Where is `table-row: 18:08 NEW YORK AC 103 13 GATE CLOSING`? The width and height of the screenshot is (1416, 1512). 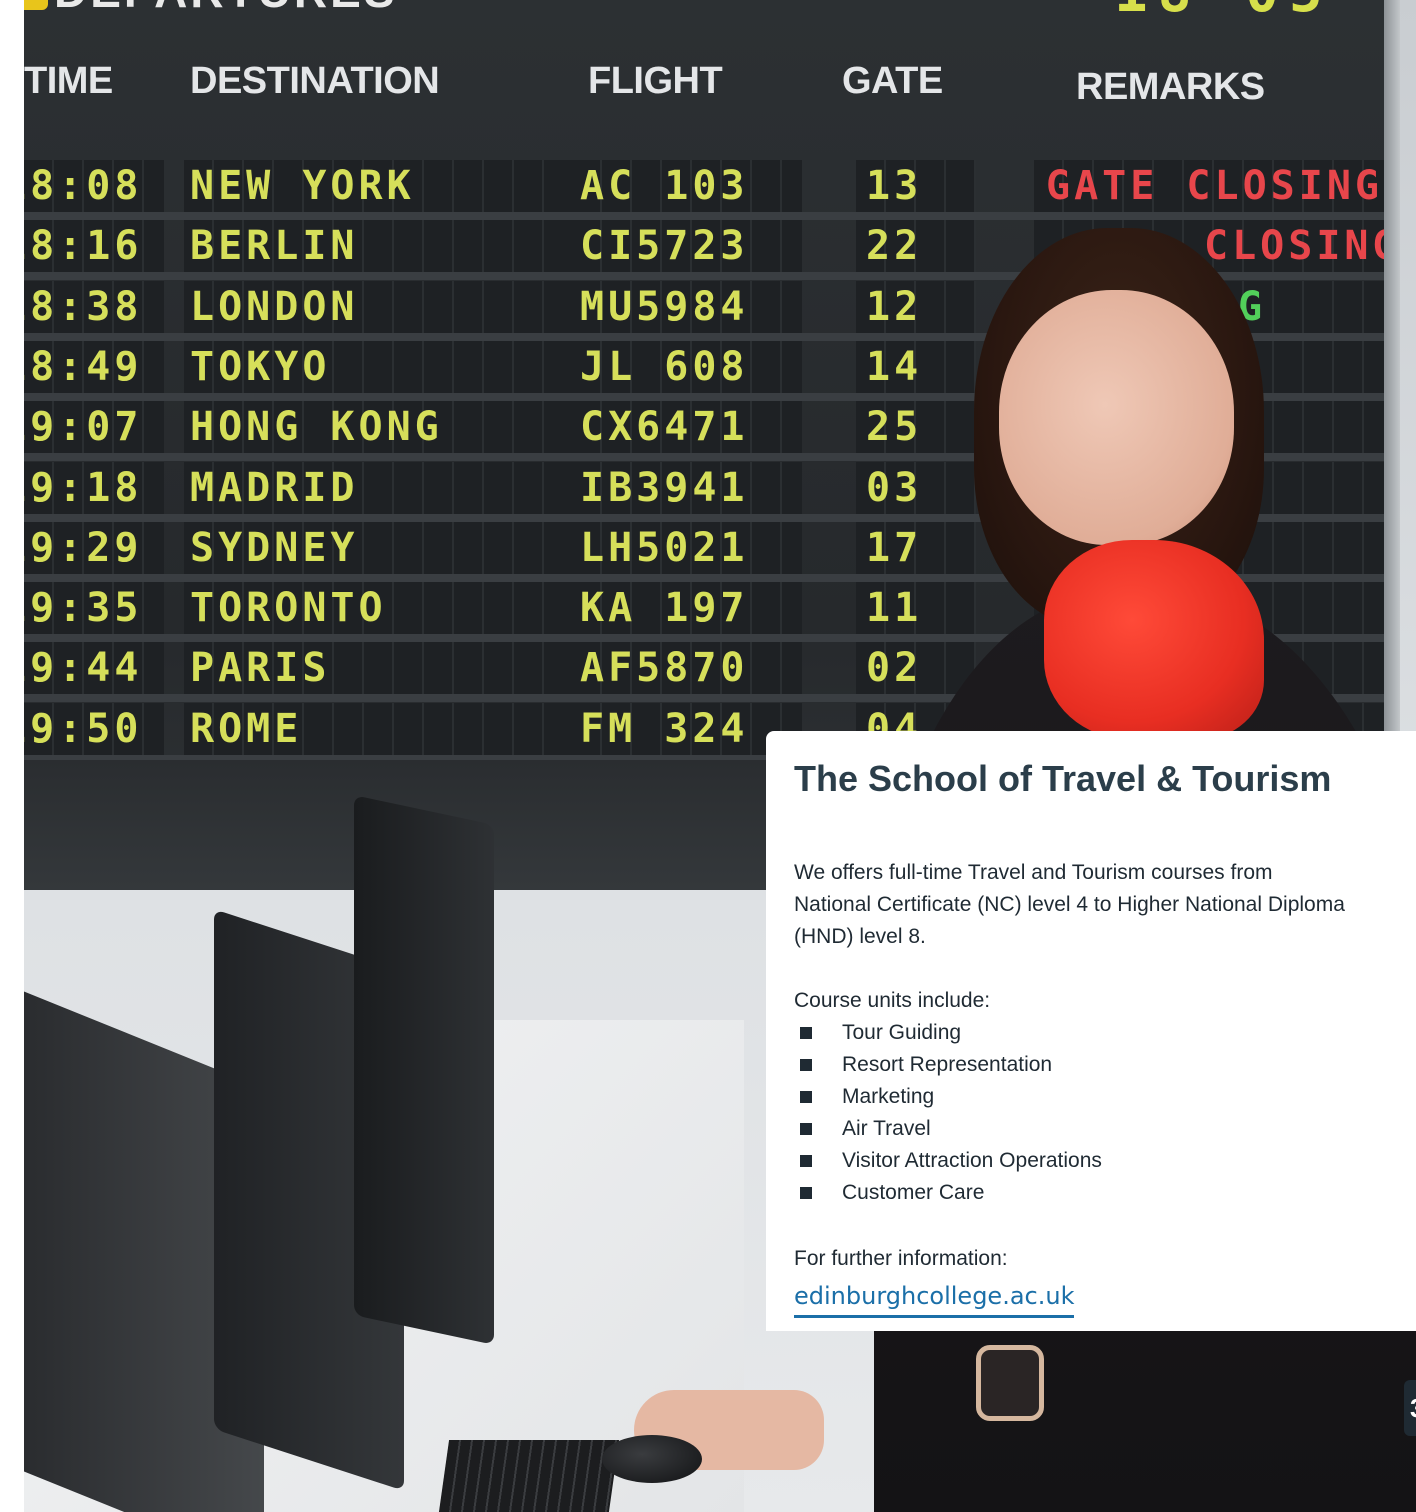 table-row: 18:08 NEW YORK AC 103 13 GATE CLOSING is located at coordinates (712, 186).